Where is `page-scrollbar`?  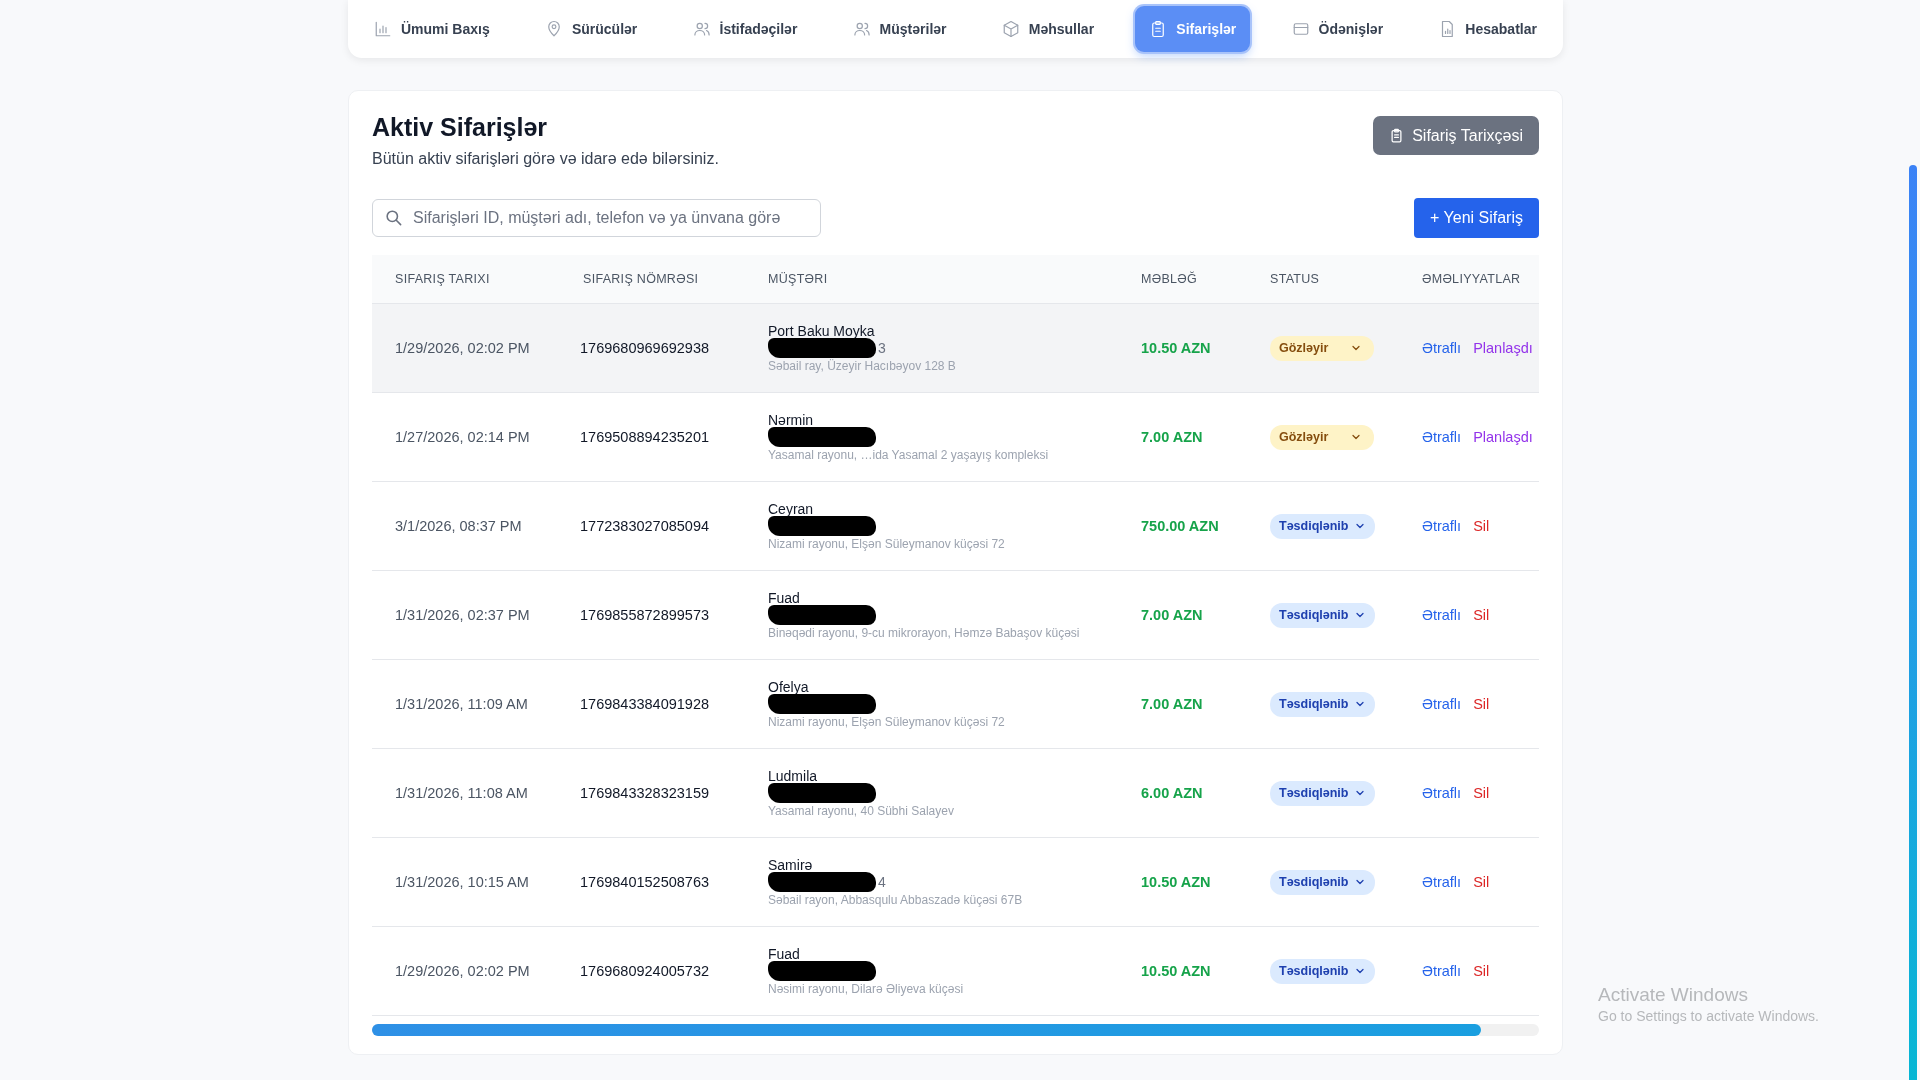
page-scrollbar is located at coordinates (1913, 622).